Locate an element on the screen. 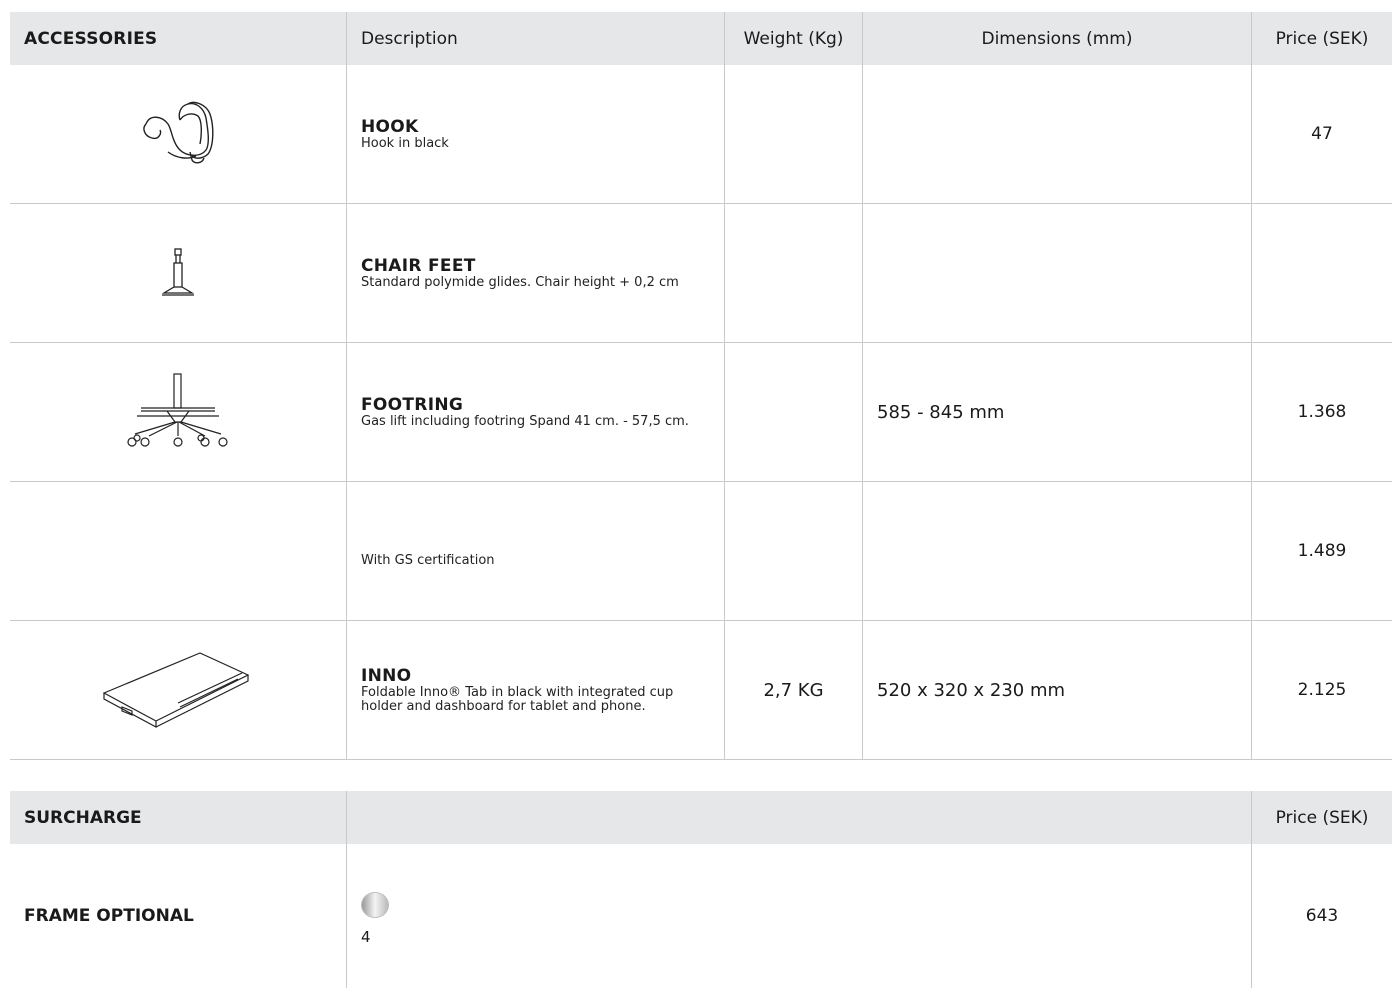  price-value: 1.368 is located at coordinates (1322, 412).